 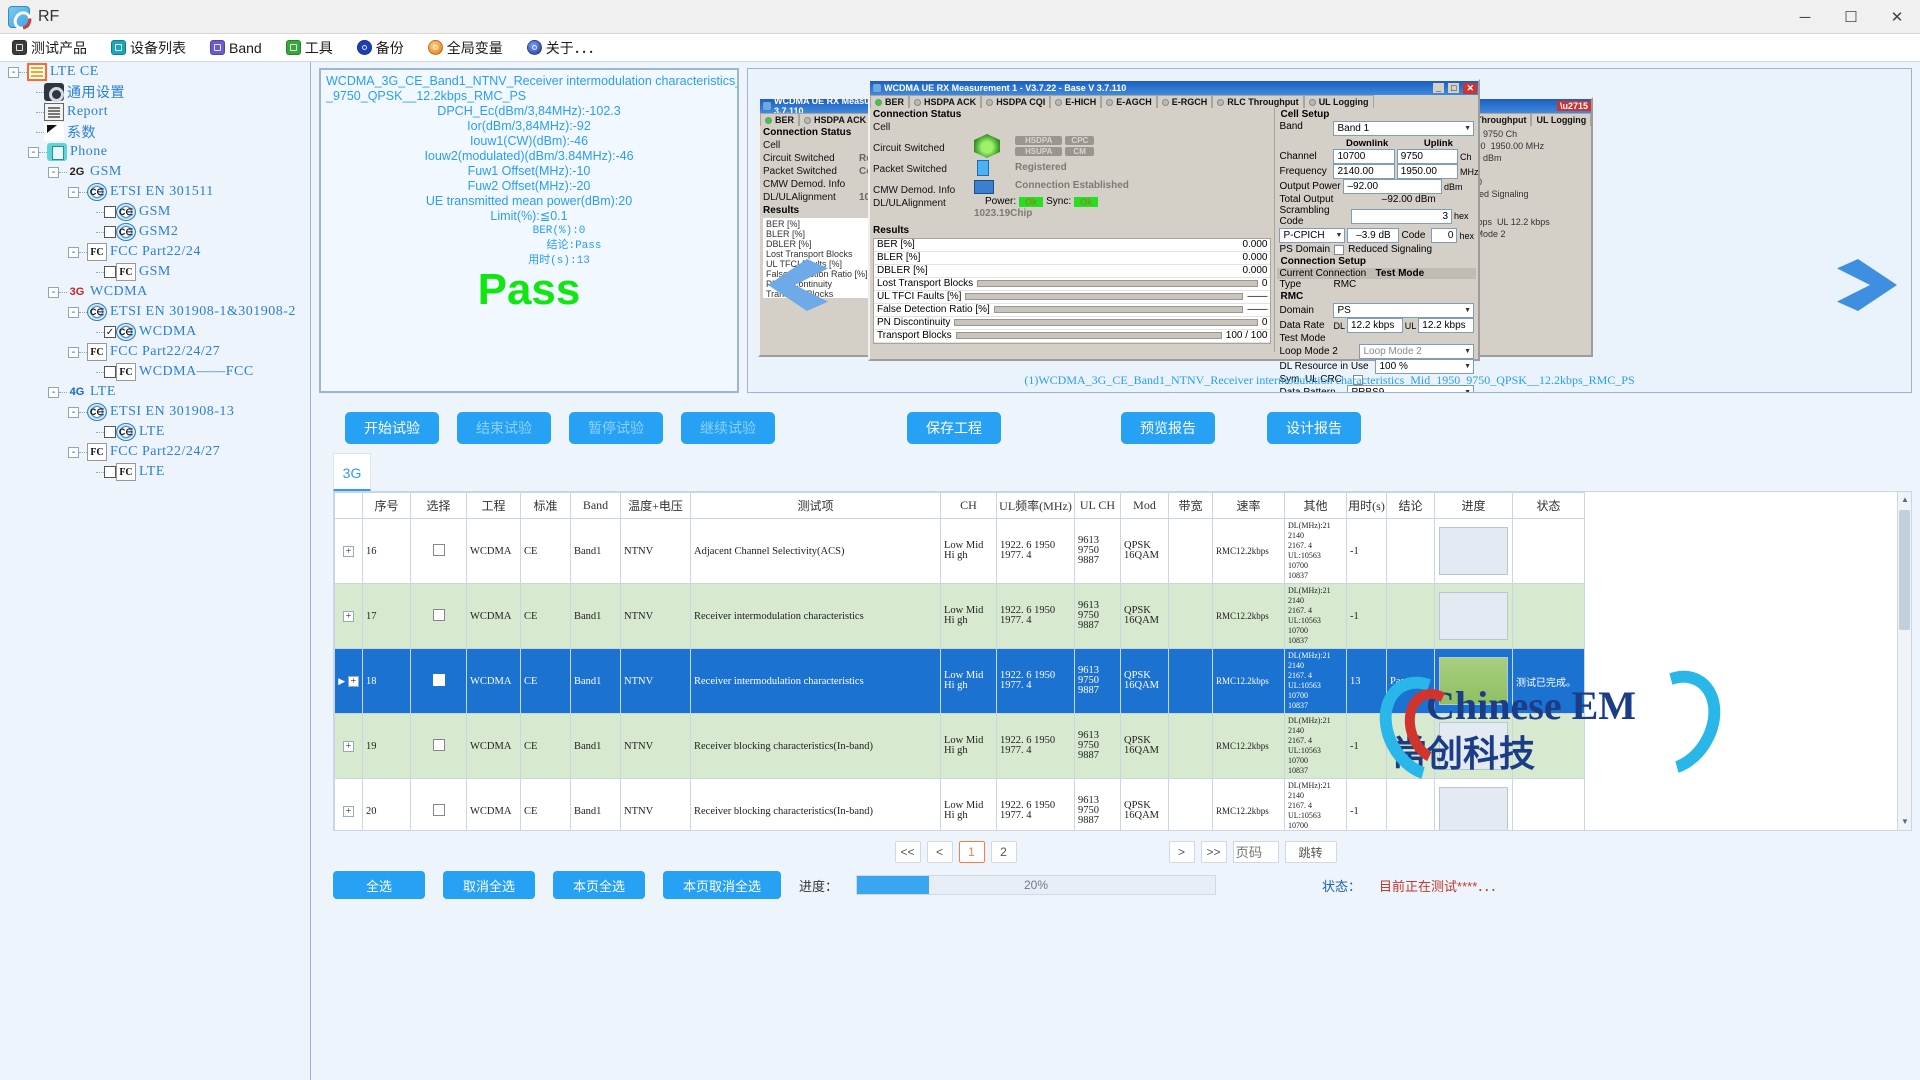 What do you see at coordinates (616, 428) in the screenshot?
I see `pause-test-button: 暂停试验` at bounding box center [616, 428].